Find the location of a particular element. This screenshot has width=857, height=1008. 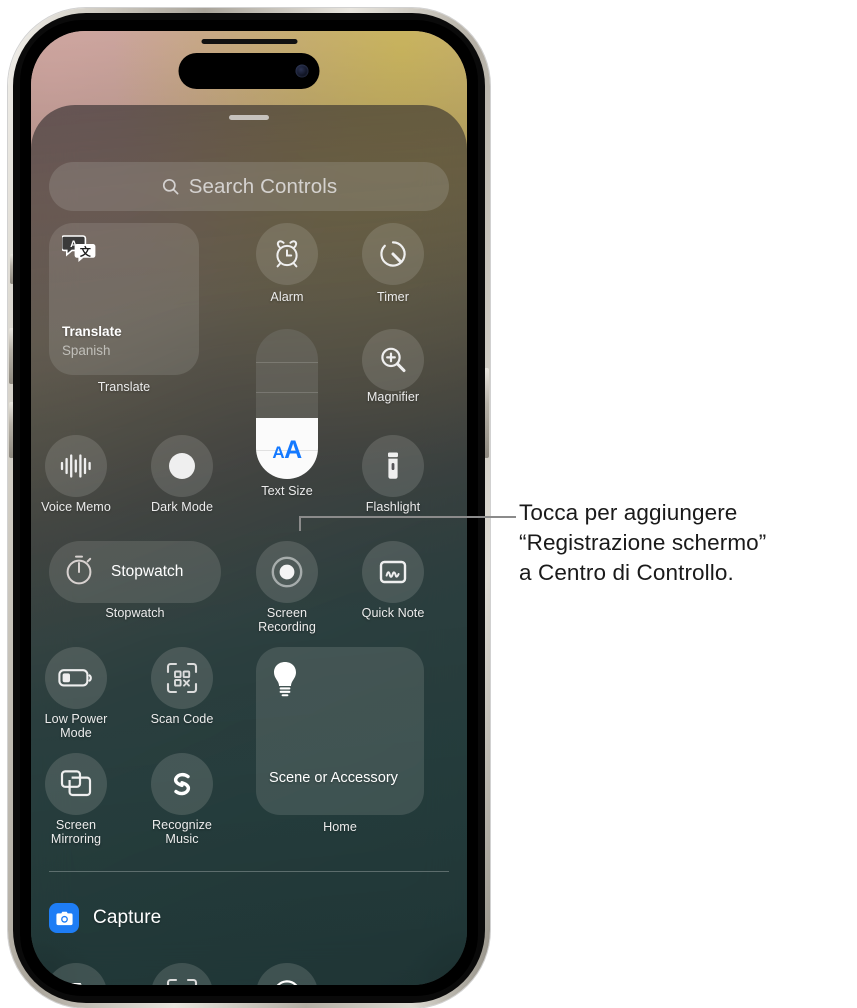

control-recognize-music is located at coordinates (182, 784).